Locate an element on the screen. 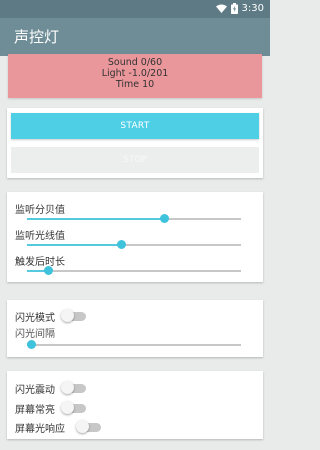  flash-interval-label: 闪光间隔 is located at coordinates (35, 334).